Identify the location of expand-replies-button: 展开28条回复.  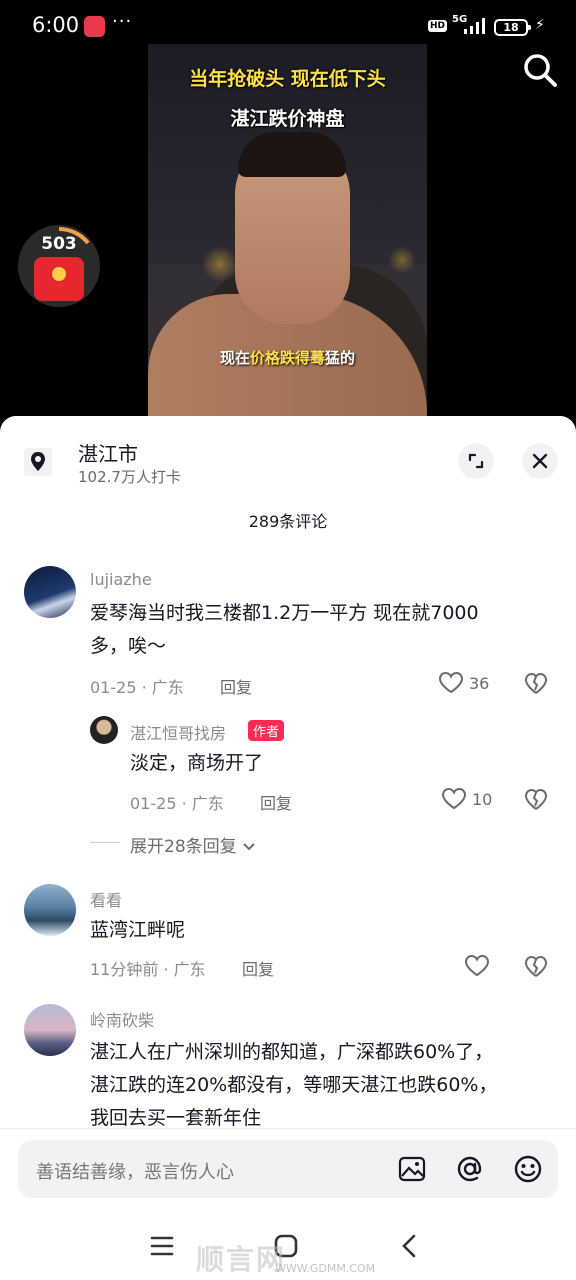
(193, 844).